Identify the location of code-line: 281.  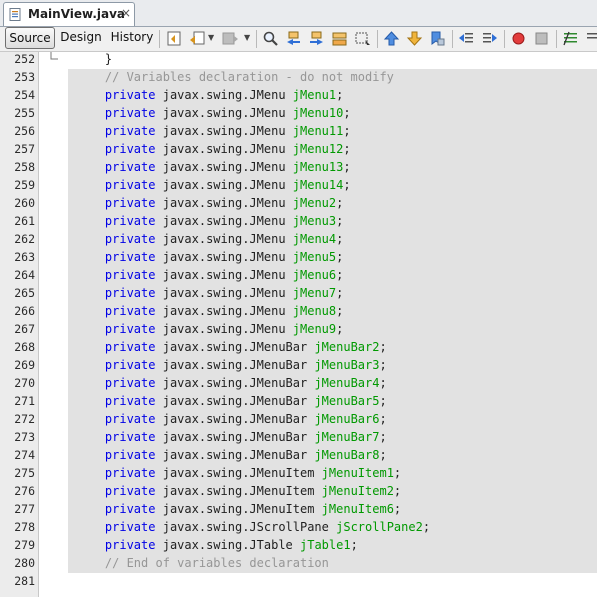
(298, 582).